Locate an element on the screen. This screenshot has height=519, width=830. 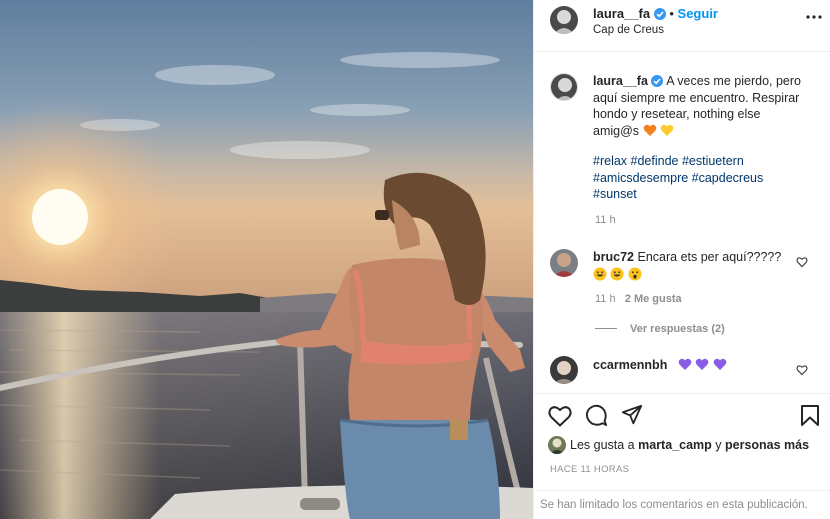
likes-mid: y is located at coordinates (718, 445).